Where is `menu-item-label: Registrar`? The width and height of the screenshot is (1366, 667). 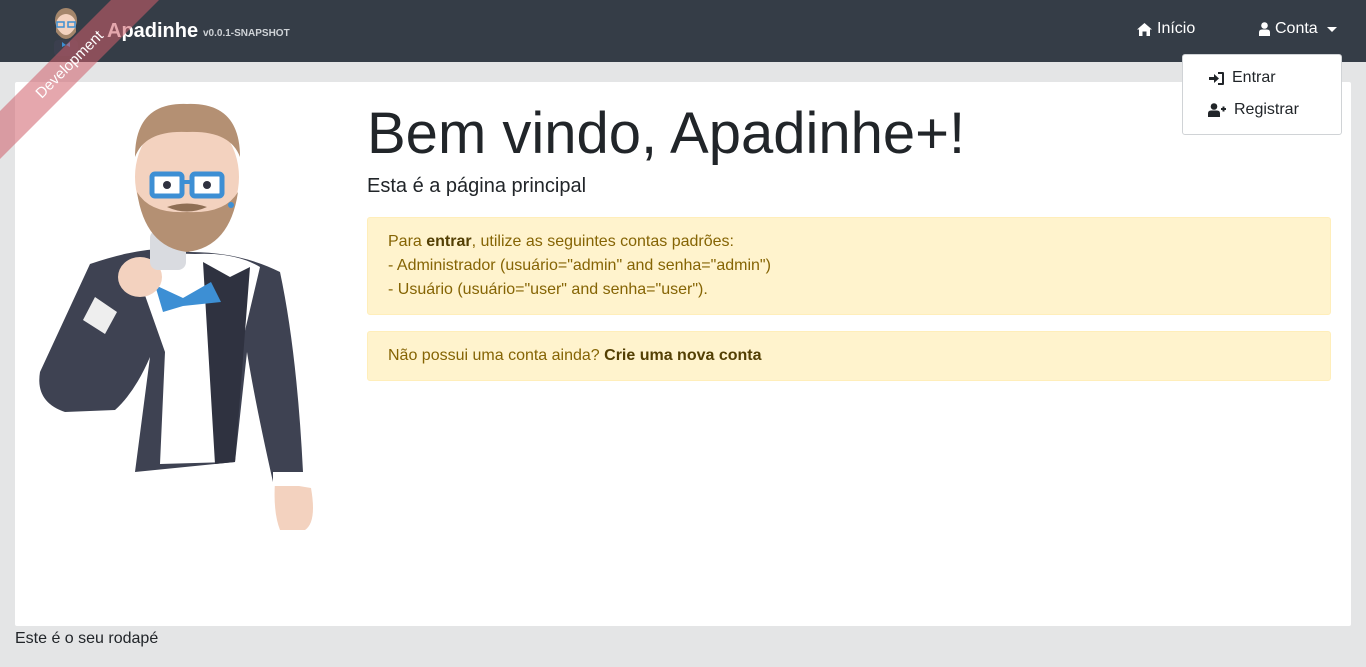
menu-item-label: Registrar is located at coordinates (1266, 109).